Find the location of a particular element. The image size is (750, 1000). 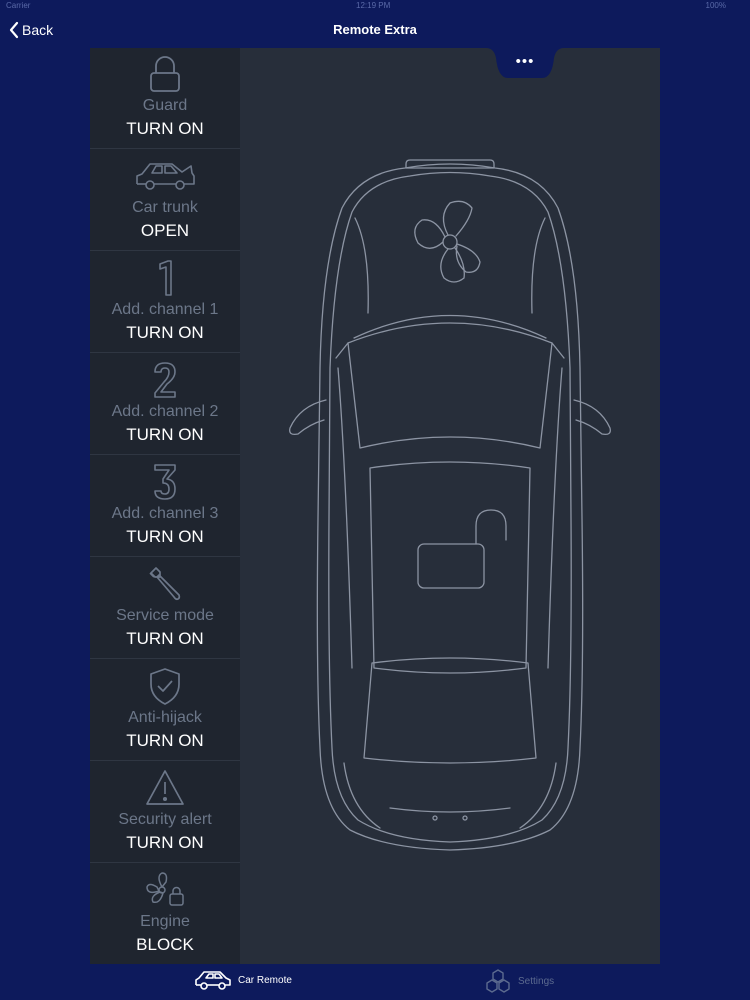

tab-bar: Car Remote Settings is located at coordinates (375, 982).